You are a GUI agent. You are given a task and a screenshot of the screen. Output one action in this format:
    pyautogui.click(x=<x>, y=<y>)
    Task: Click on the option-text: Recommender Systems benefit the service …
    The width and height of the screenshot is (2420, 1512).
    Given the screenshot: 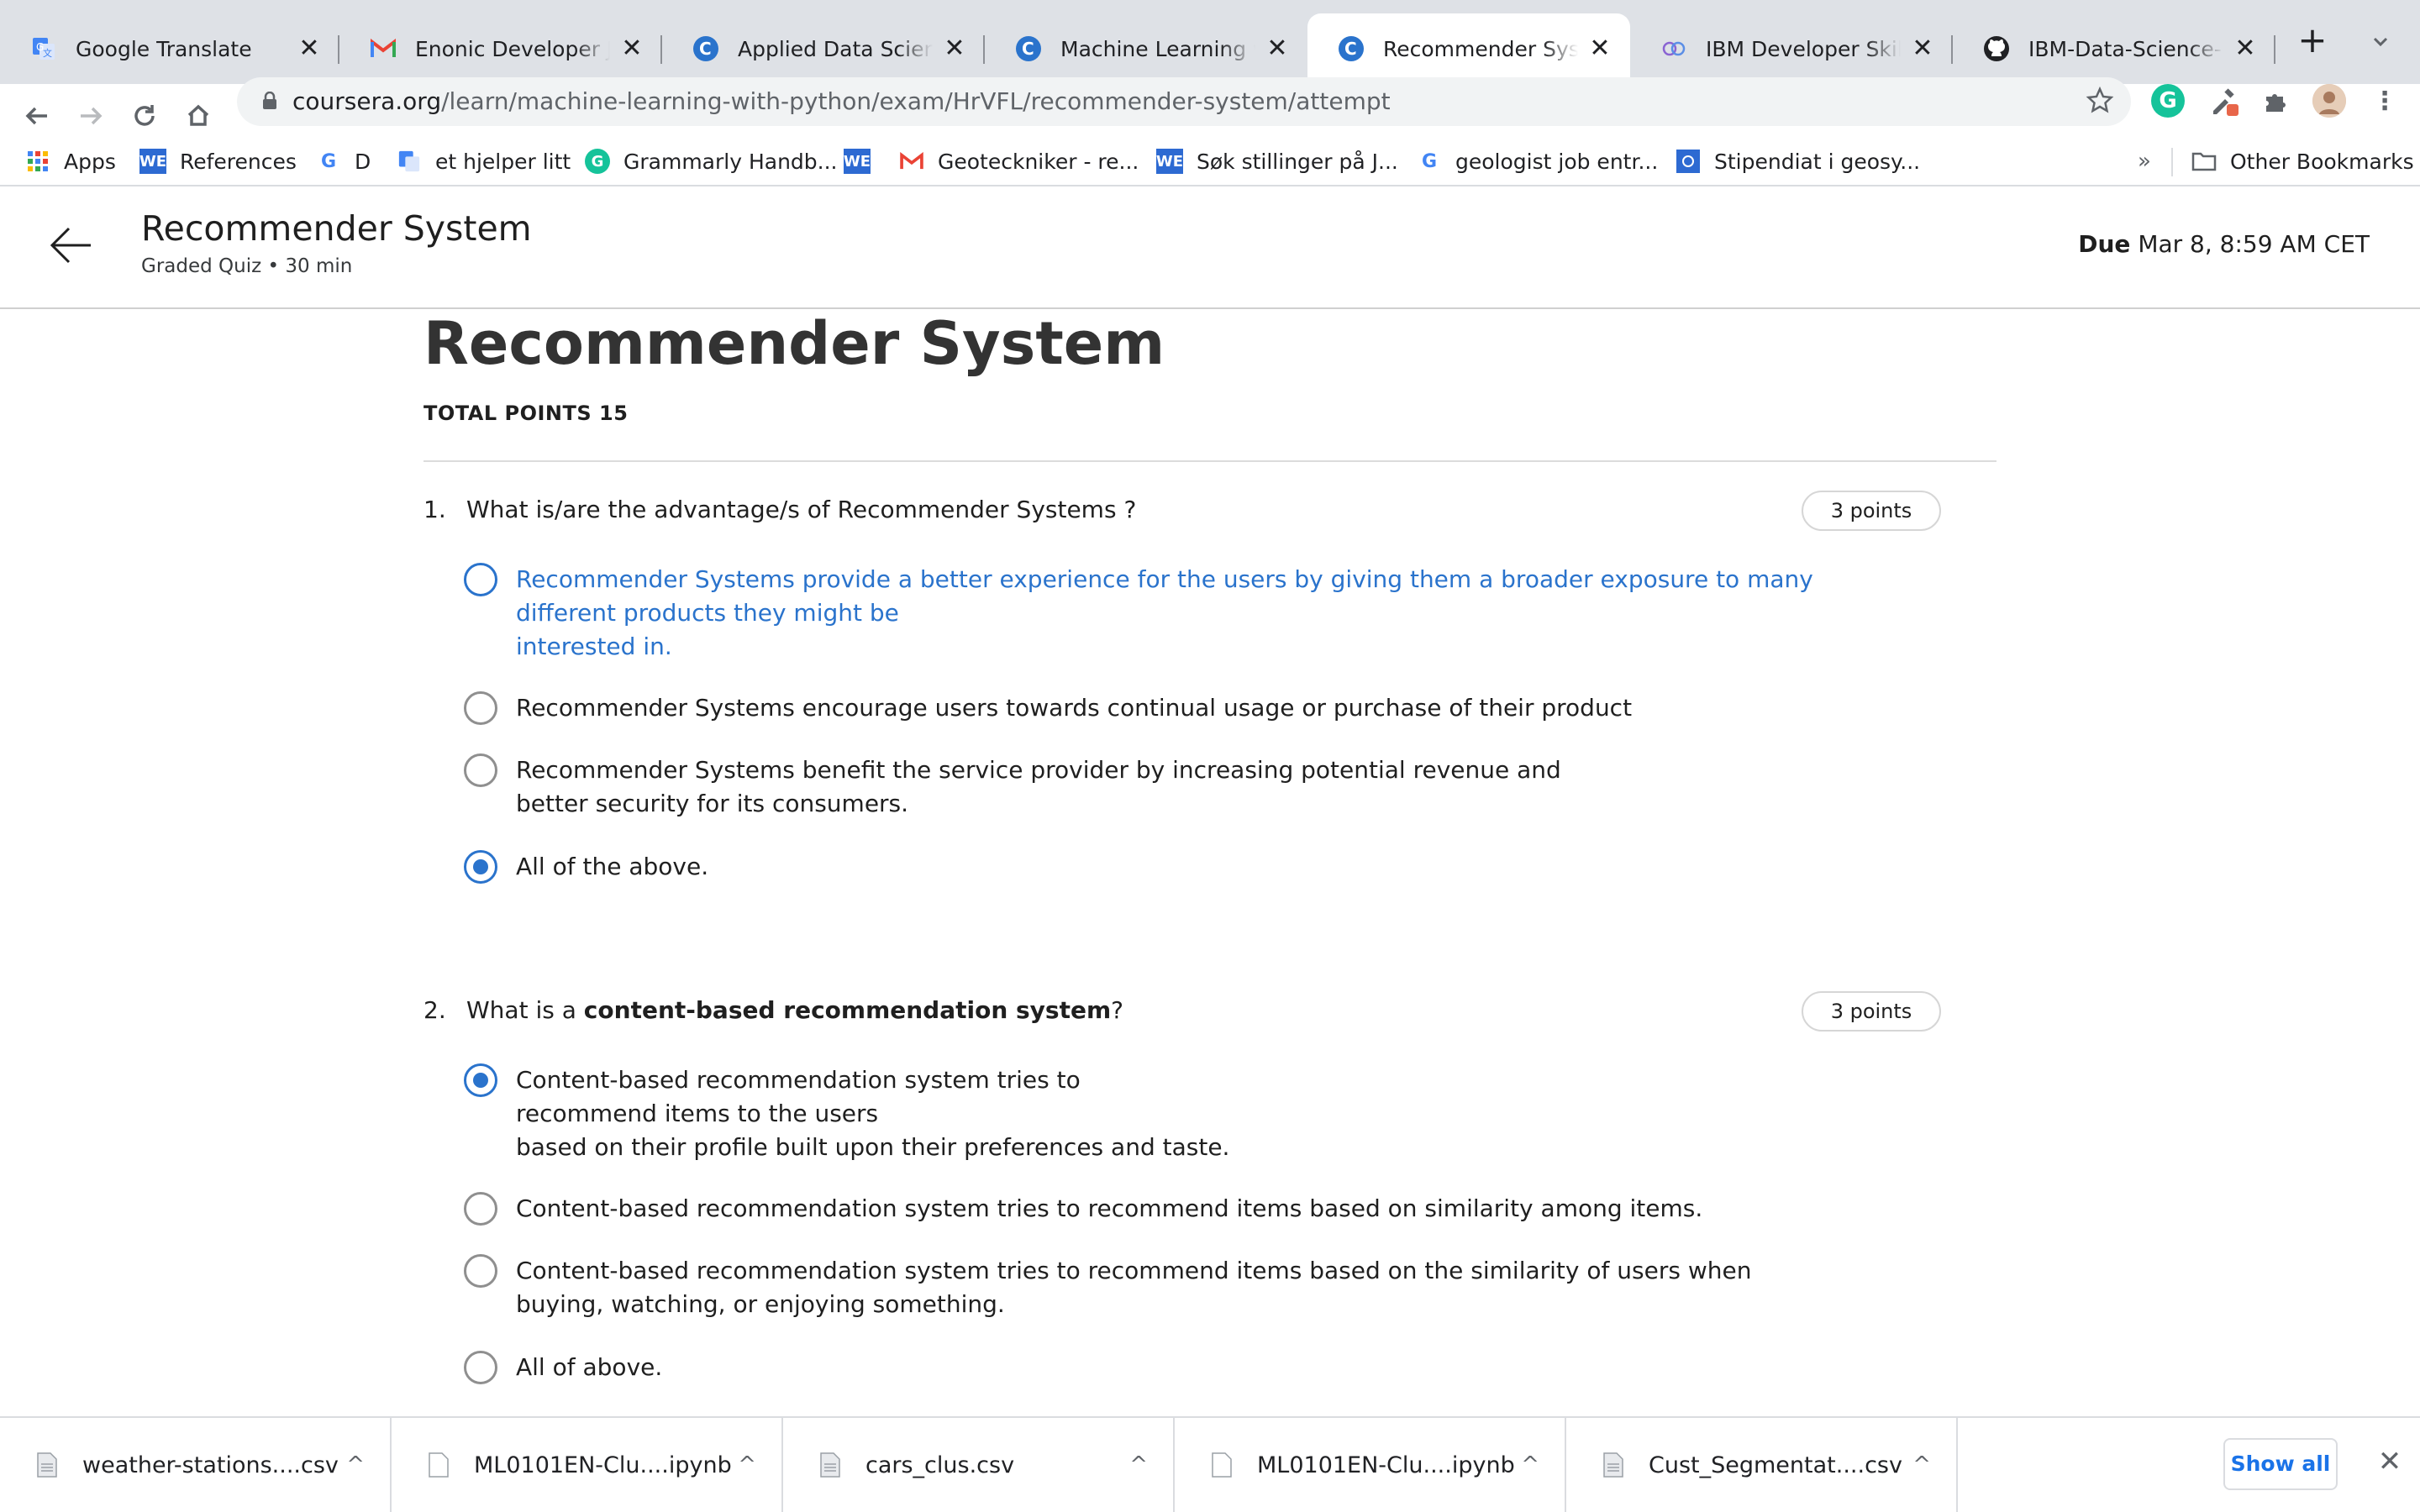 What is the action you would take?
    pyautogui.click(x=1038, y=787)
    